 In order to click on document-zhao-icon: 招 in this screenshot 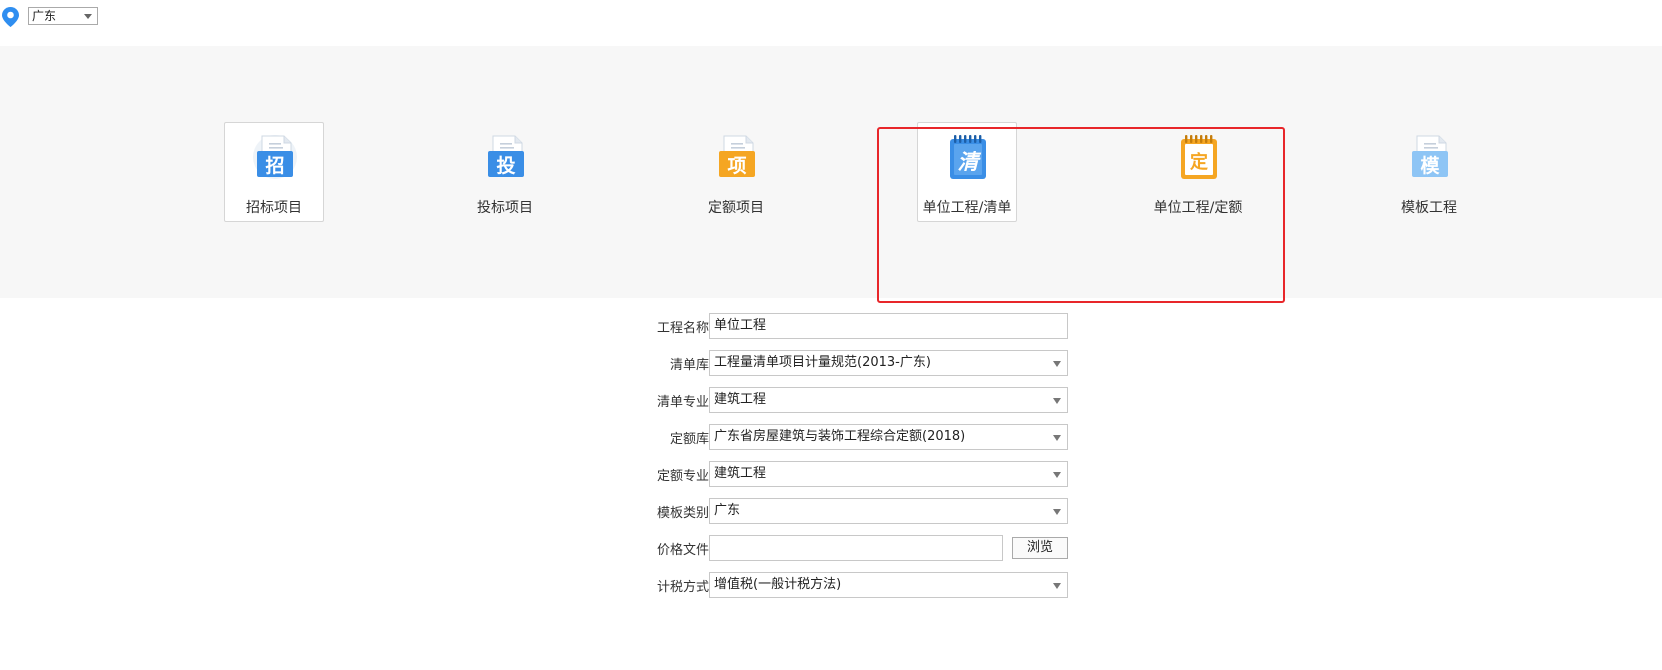, I will do `click(275, 157)`.